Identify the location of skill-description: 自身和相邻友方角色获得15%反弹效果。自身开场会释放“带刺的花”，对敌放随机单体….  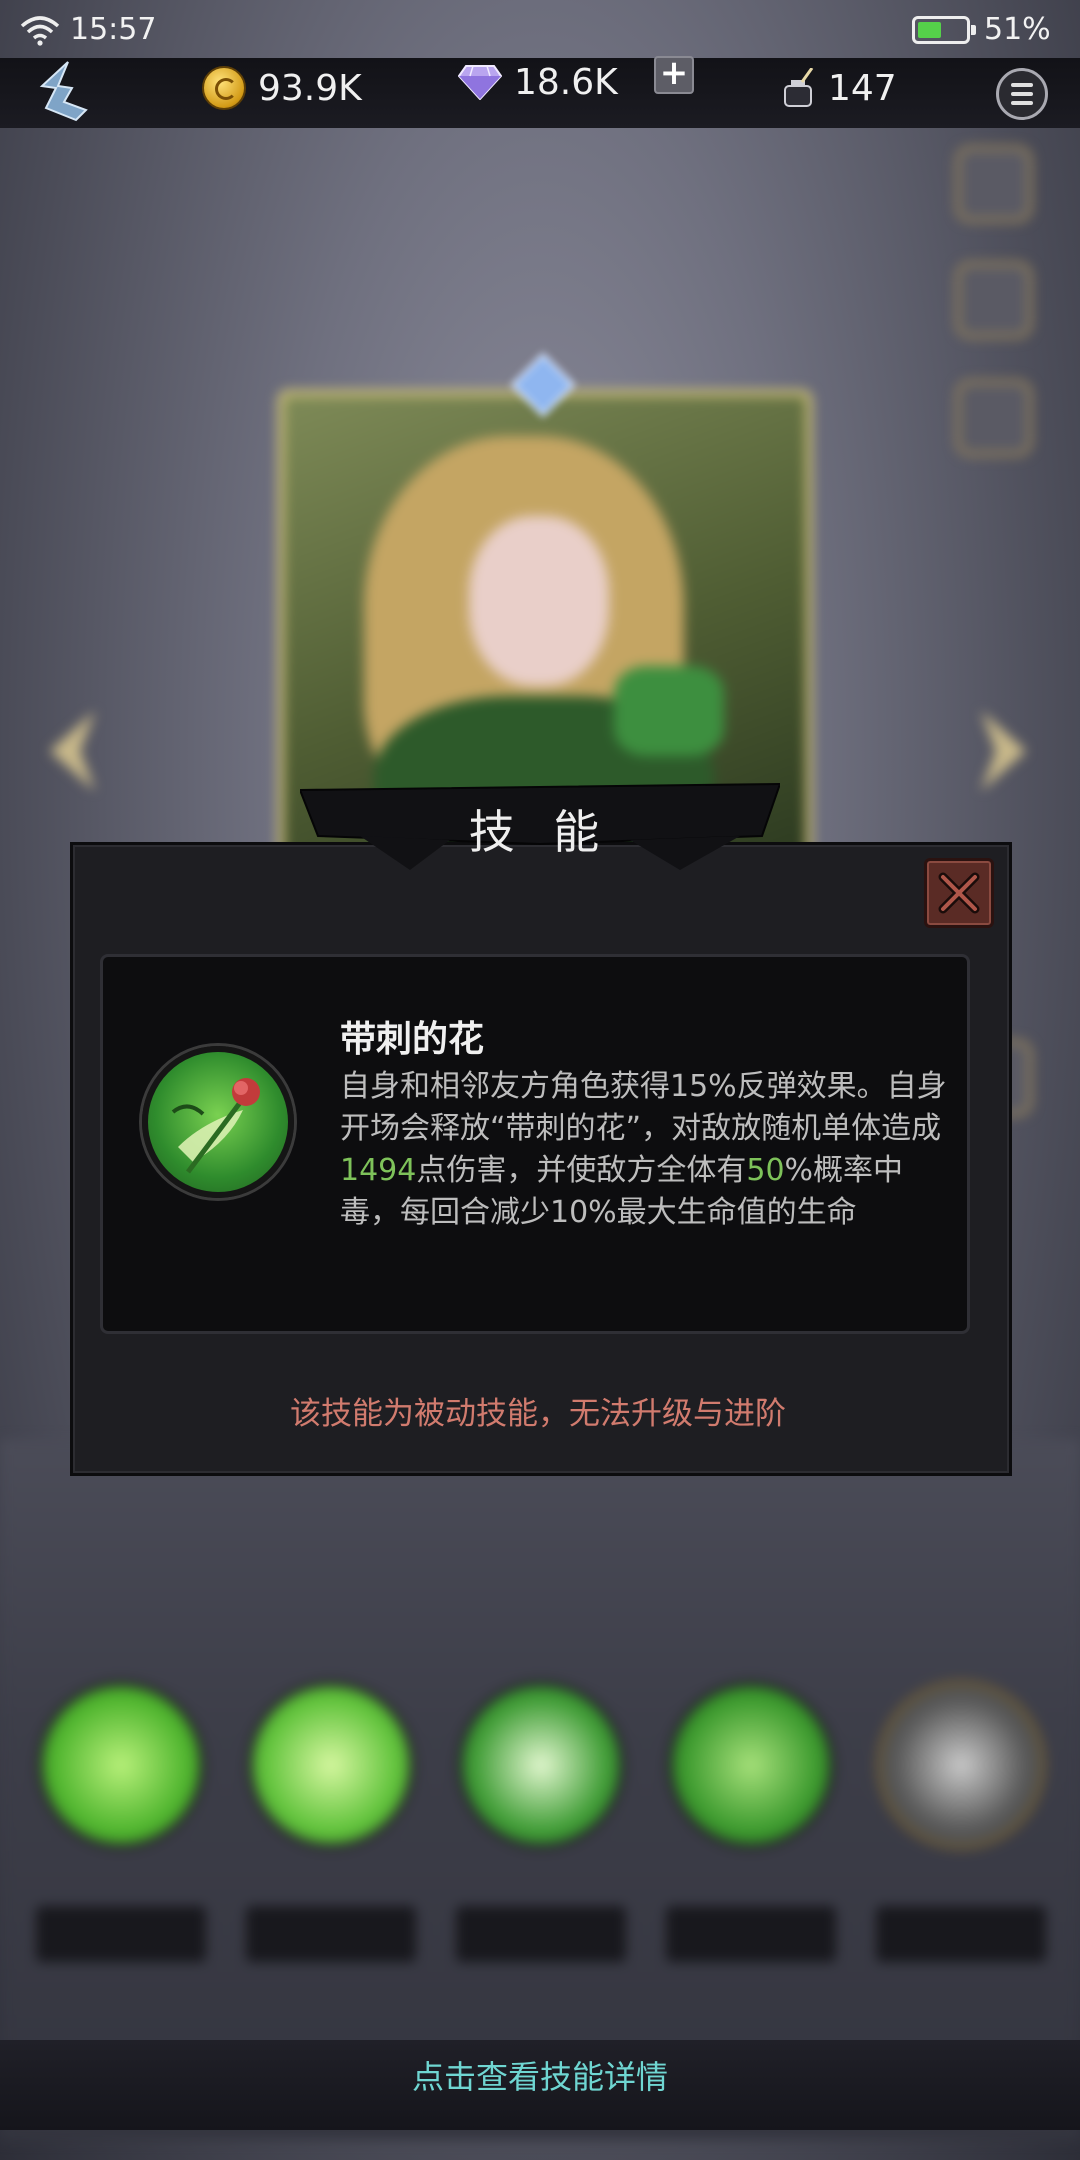
(647, 1150).